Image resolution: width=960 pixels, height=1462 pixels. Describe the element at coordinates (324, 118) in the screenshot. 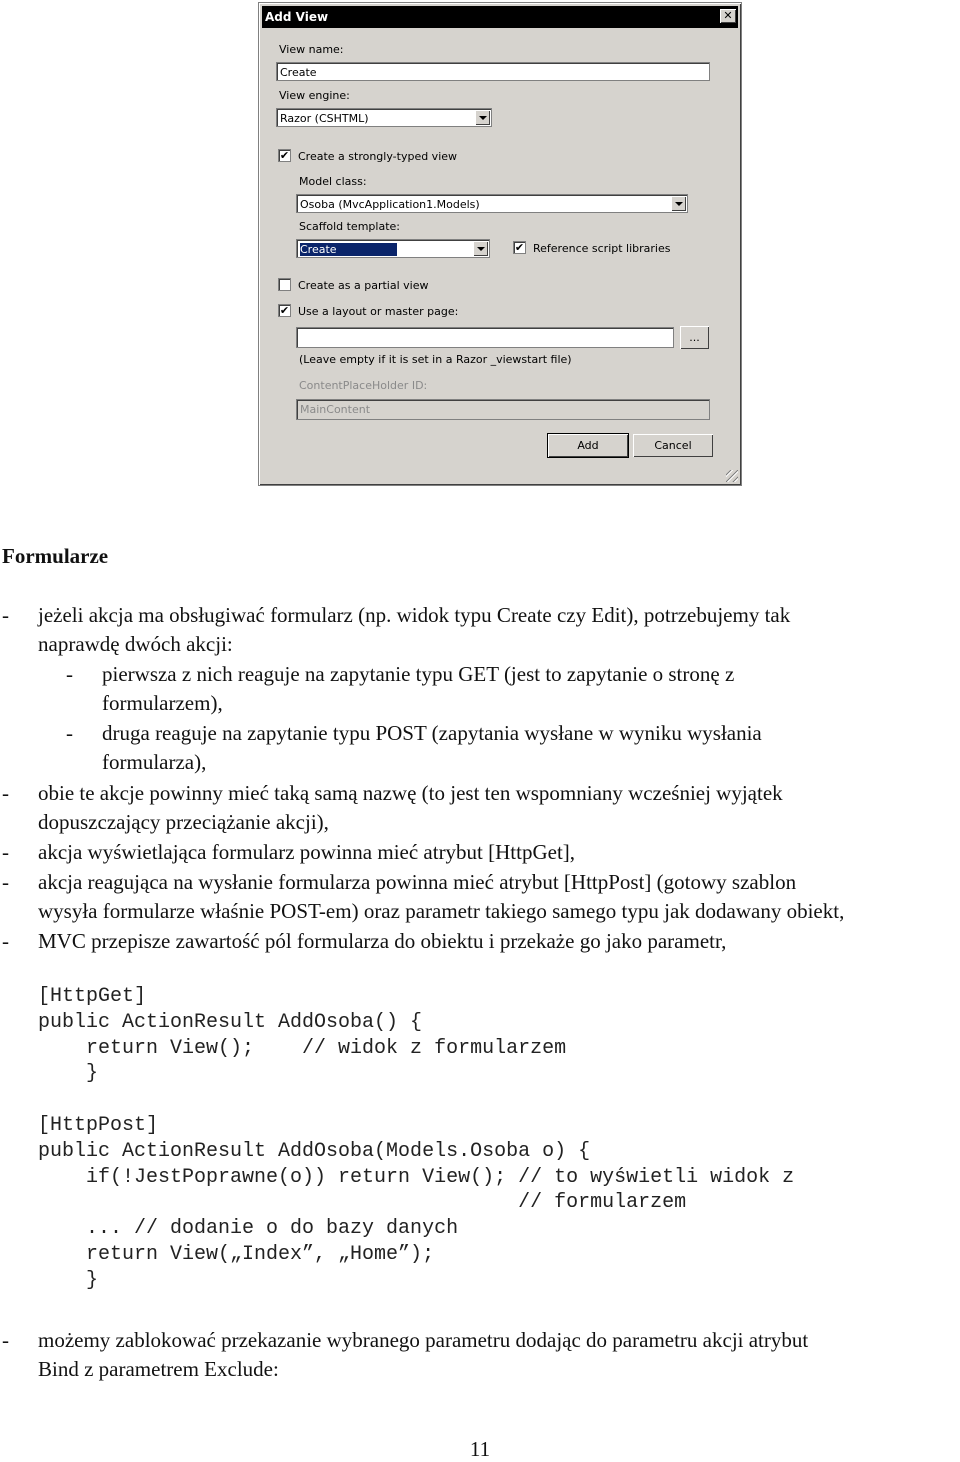

I see `view-engine-value: Razor (CSHTML)` at that location.